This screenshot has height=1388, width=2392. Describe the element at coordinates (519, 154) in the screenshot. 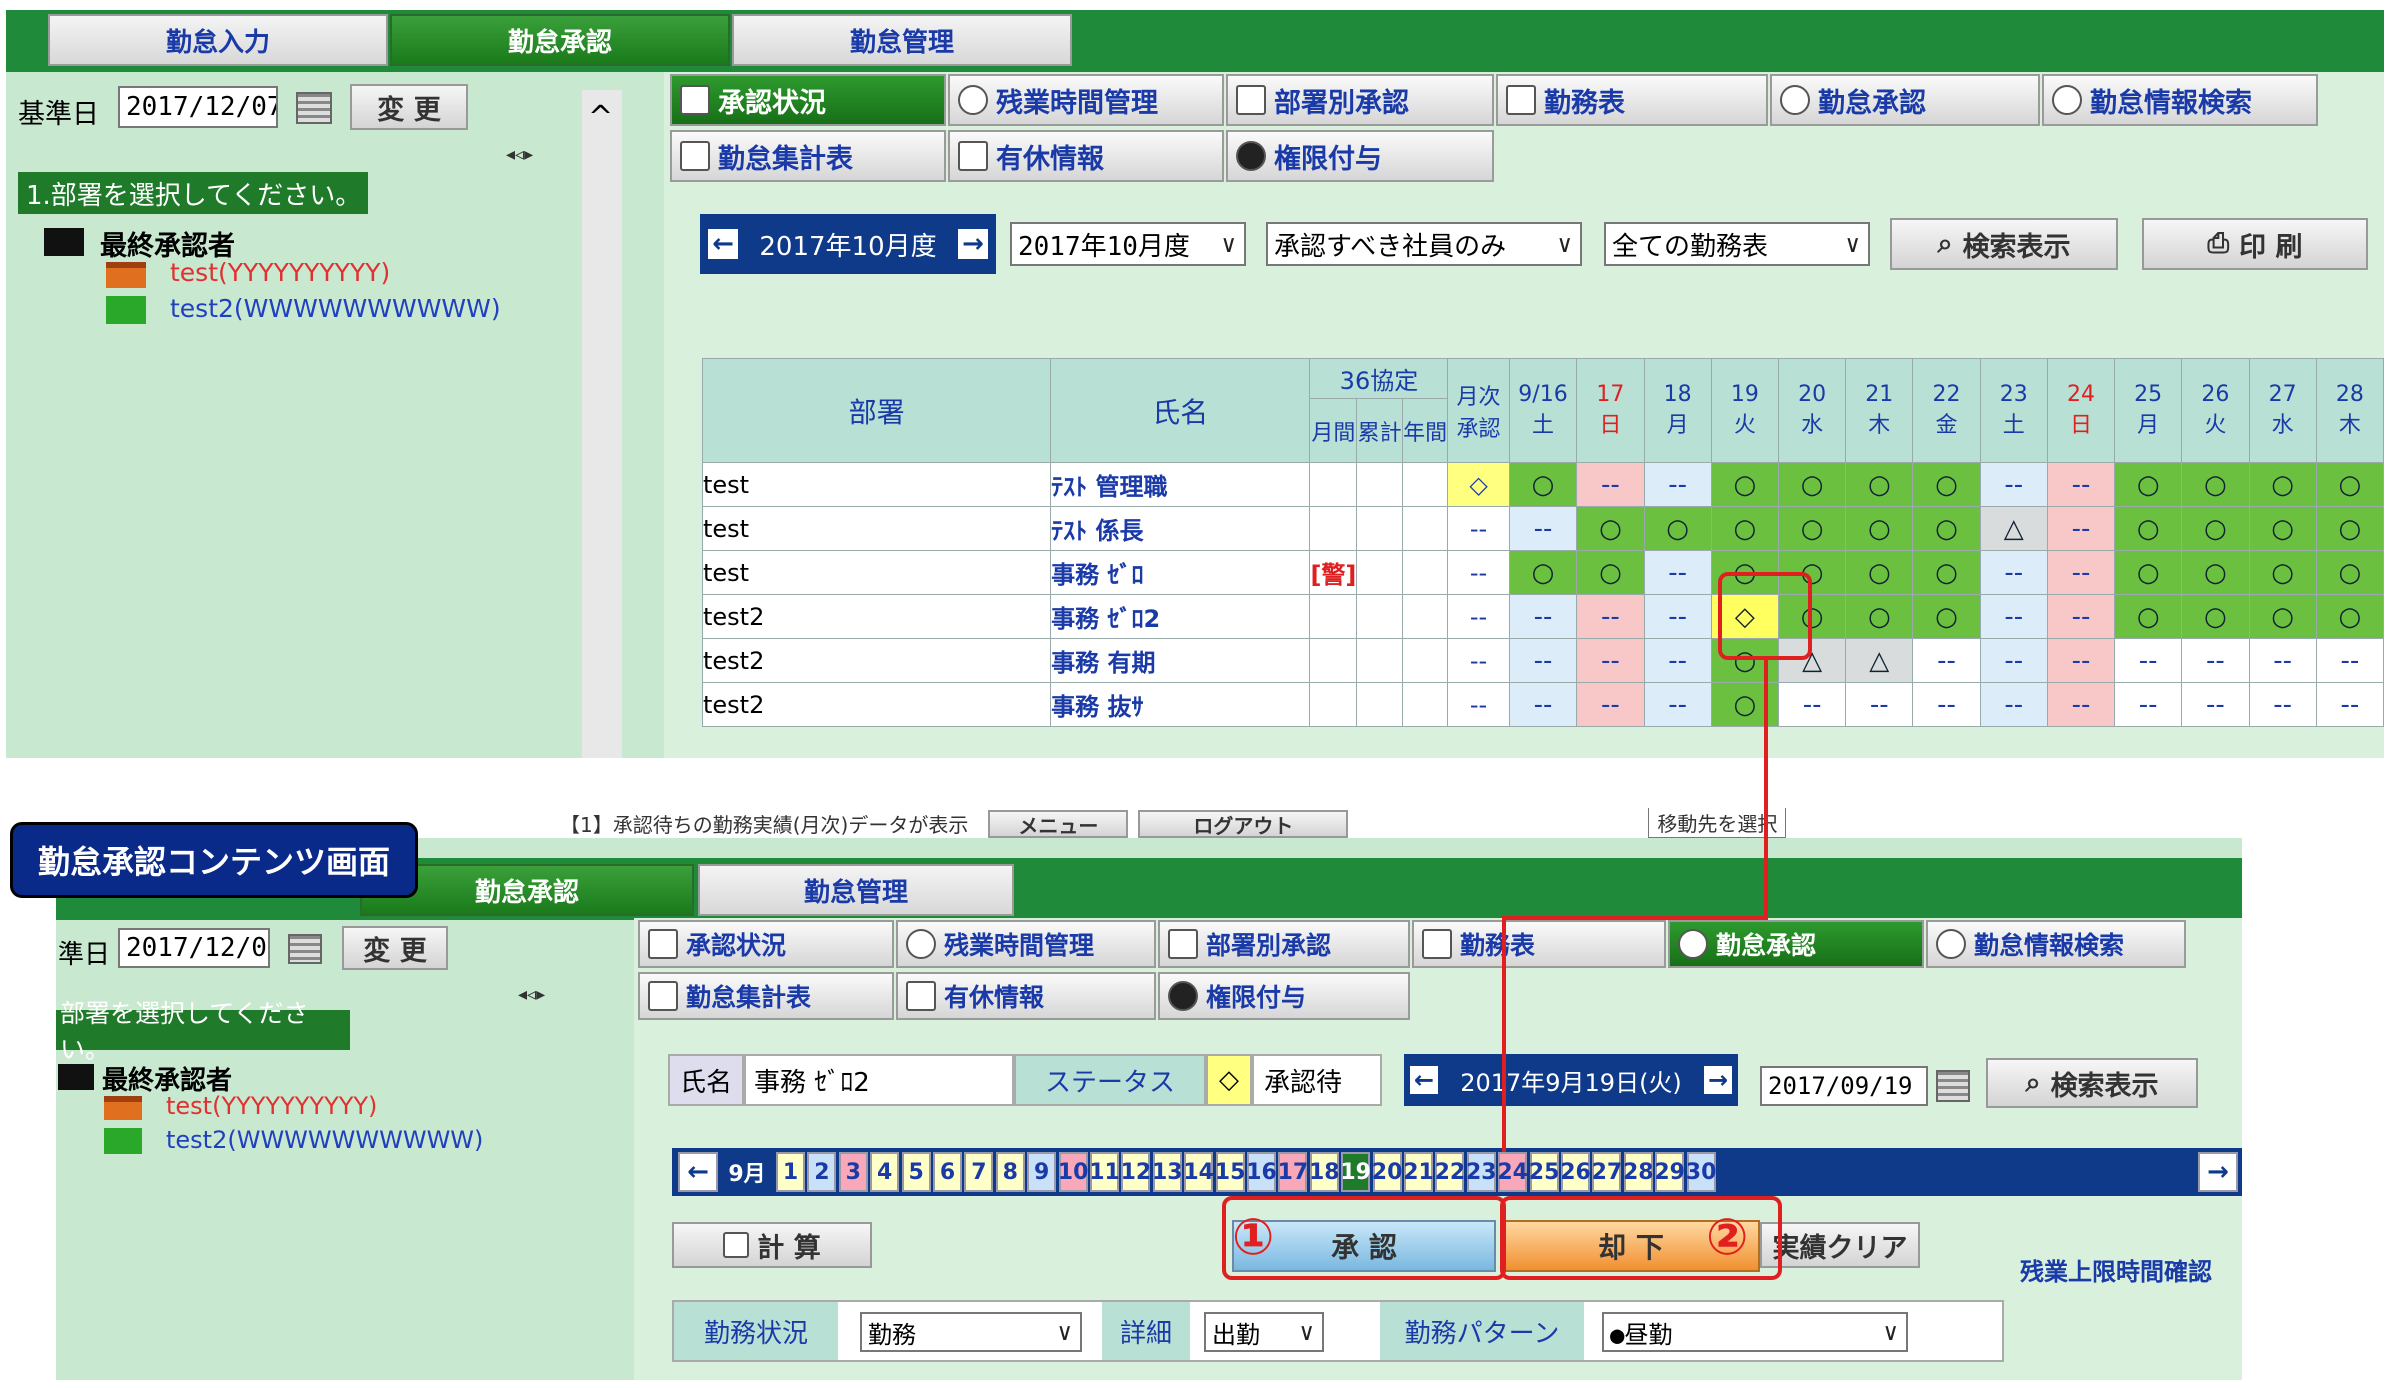

I see `collapse-arrows-icon: ◂◃▸` at that location.